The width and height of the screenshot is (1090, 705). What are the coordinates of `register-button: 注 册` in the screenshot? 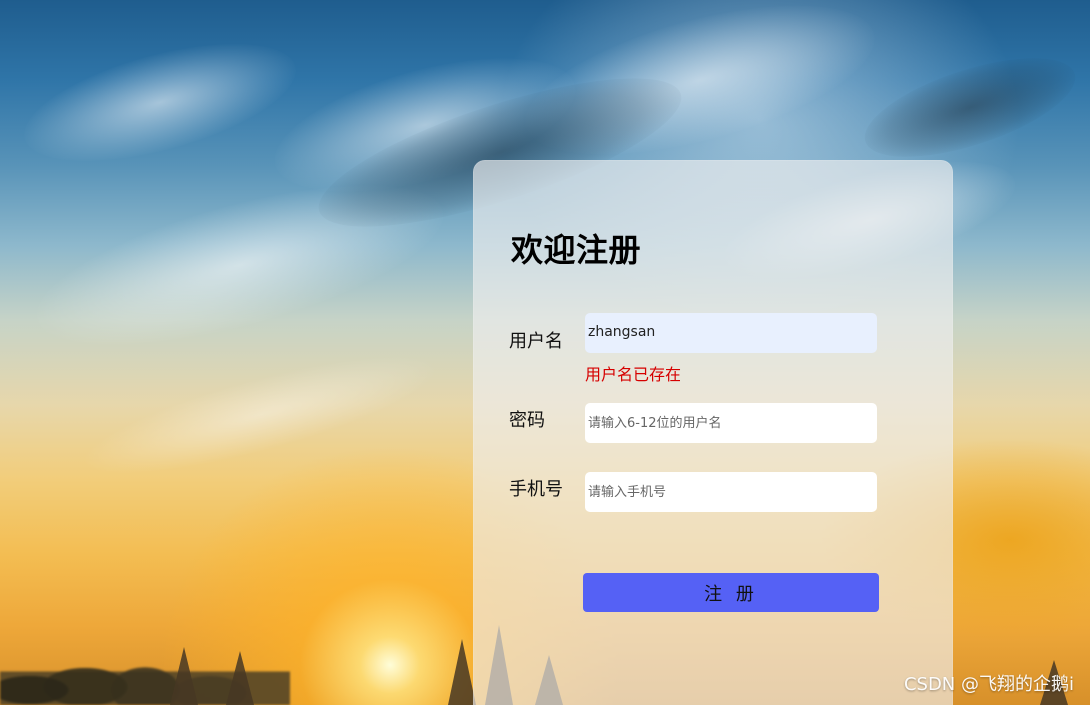 It's located at (731, 592).